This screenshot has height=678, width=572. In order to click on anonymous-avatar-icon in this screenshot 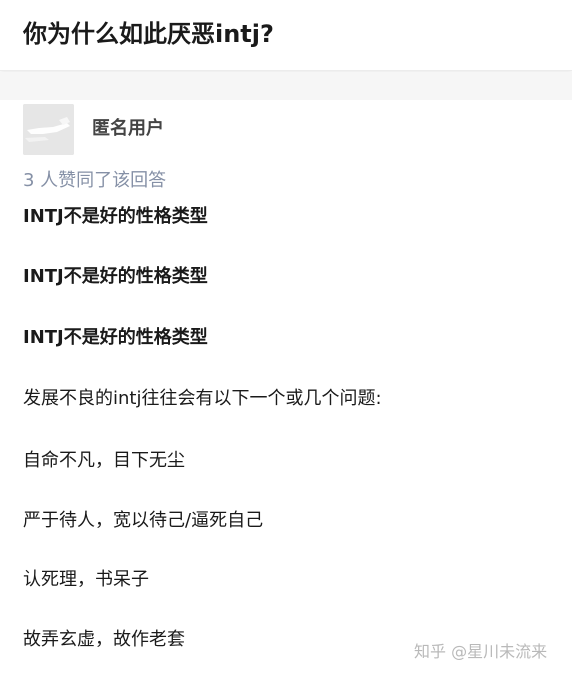, I will do `click(48, 129)`.